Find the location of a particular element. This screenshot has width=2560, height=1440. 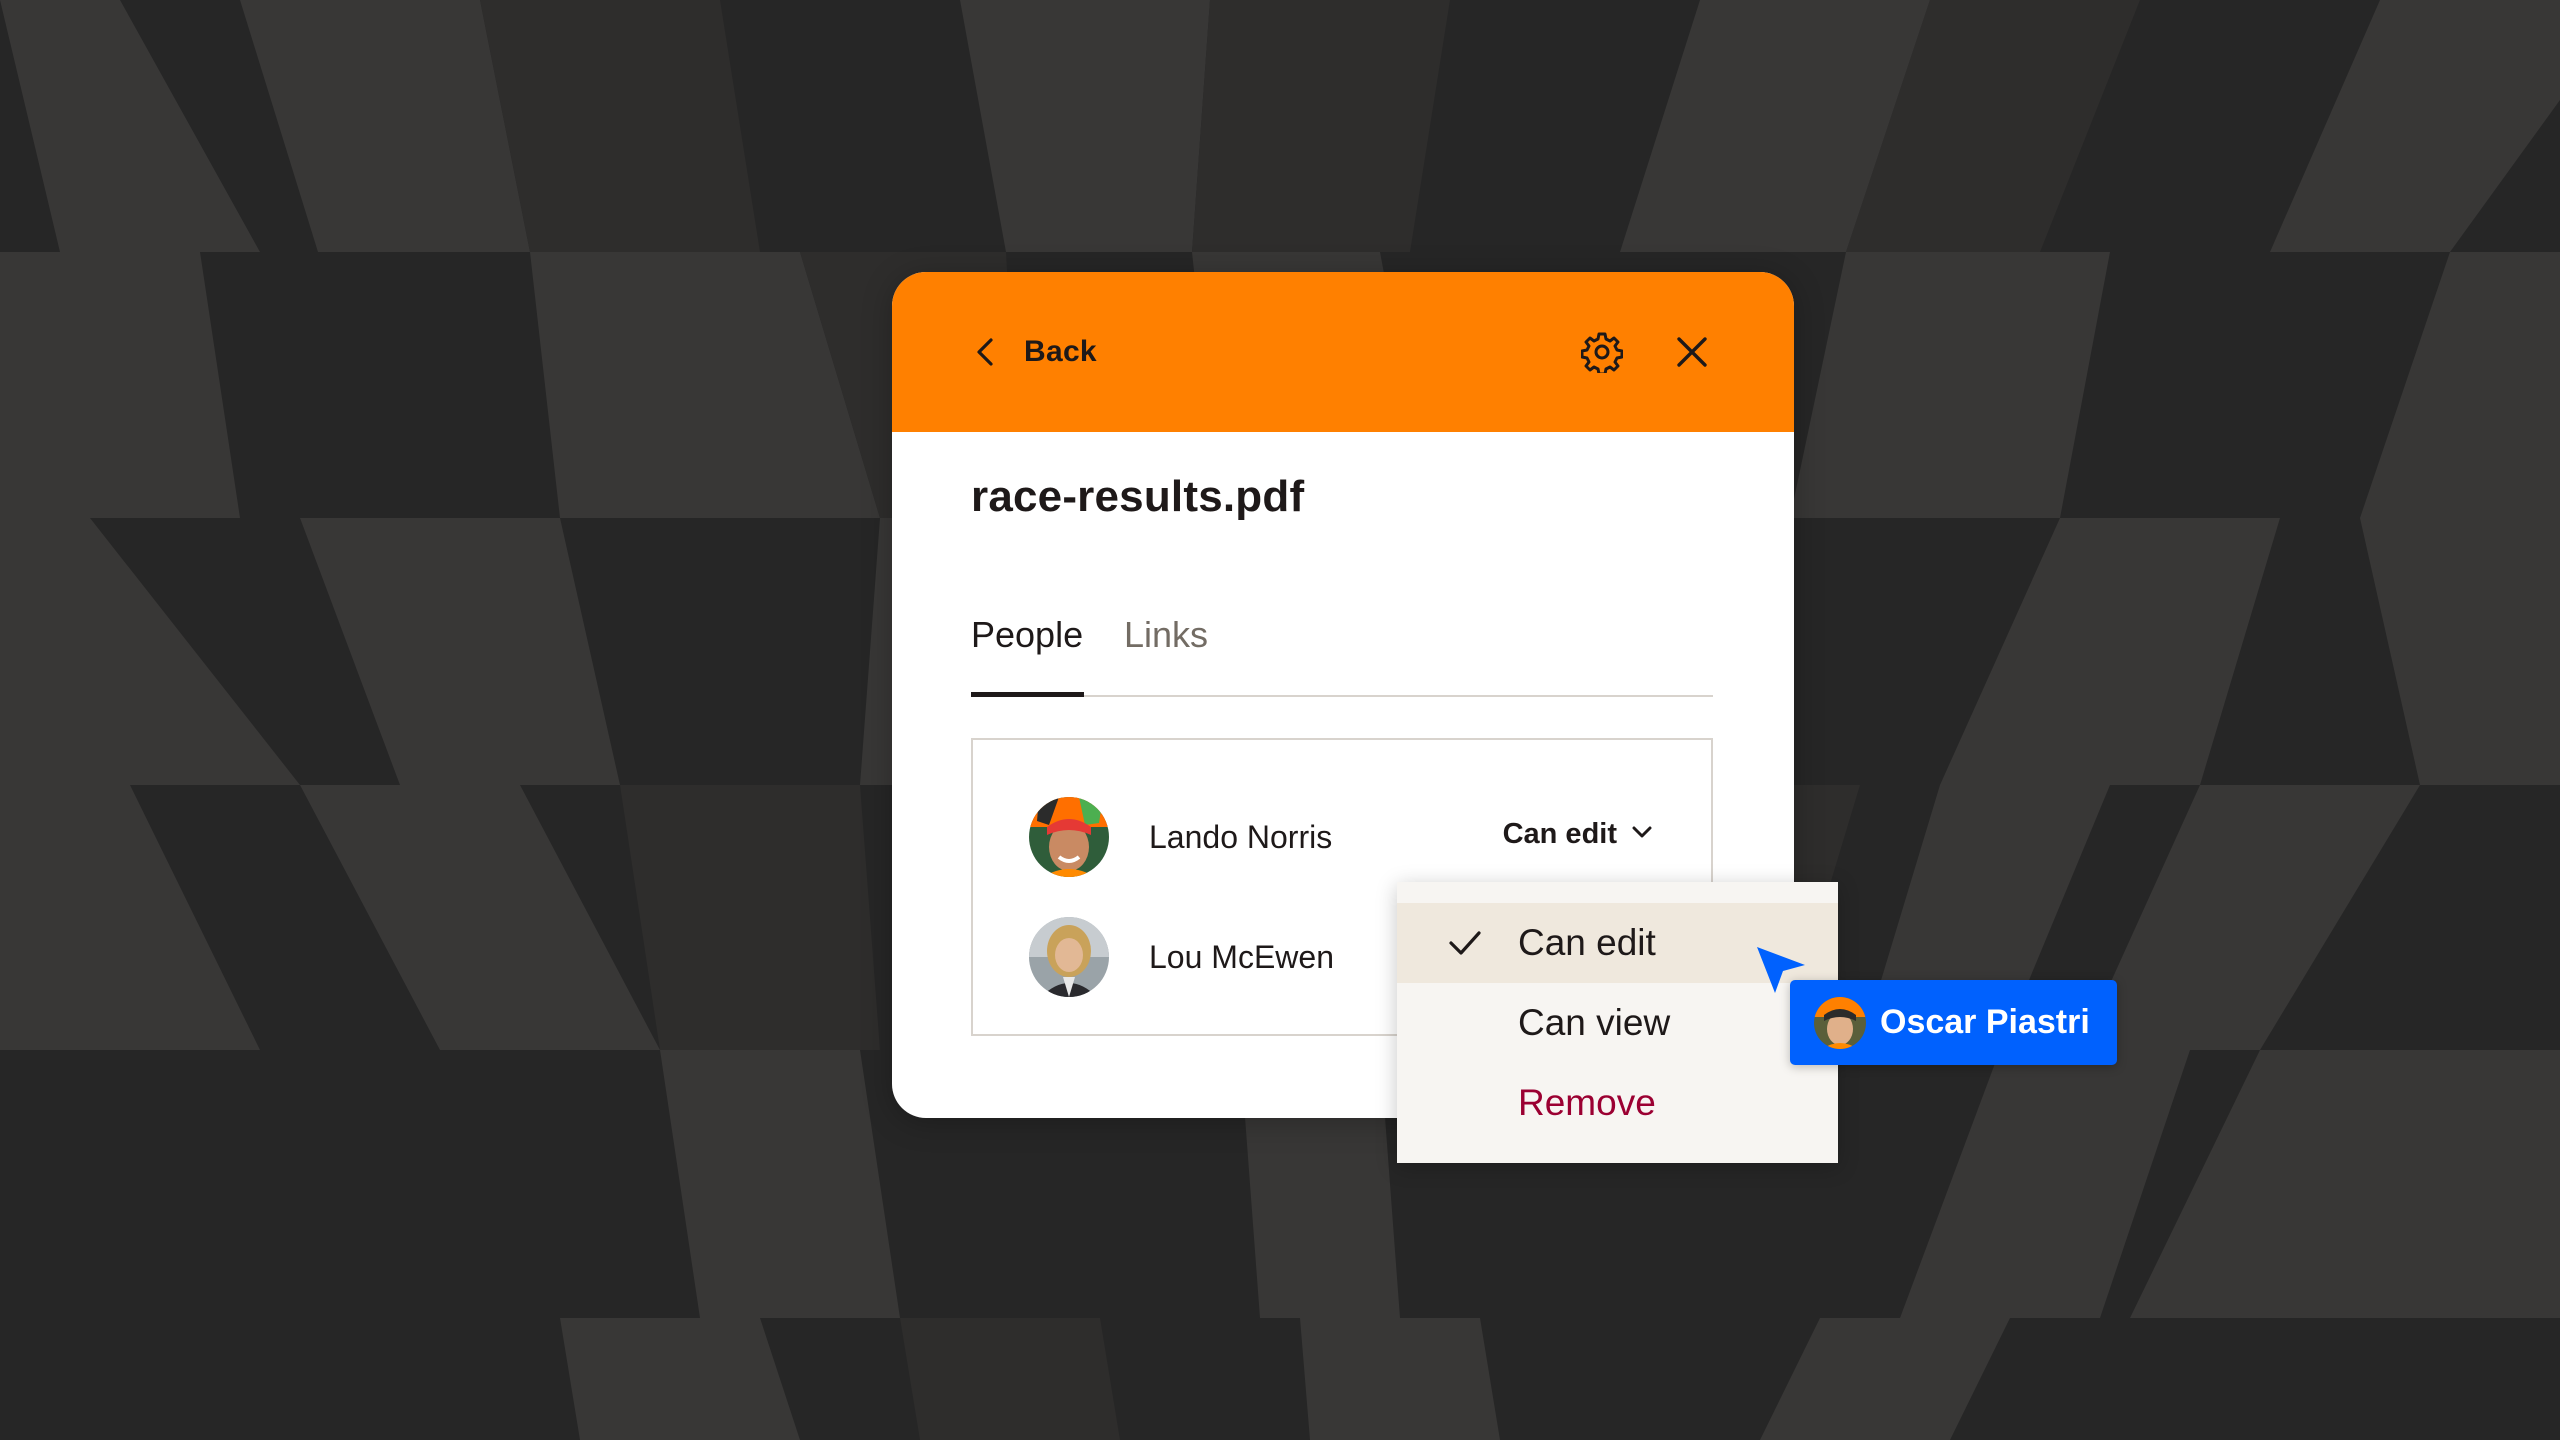

back-label: Back is located at coordinates (1060, 351).